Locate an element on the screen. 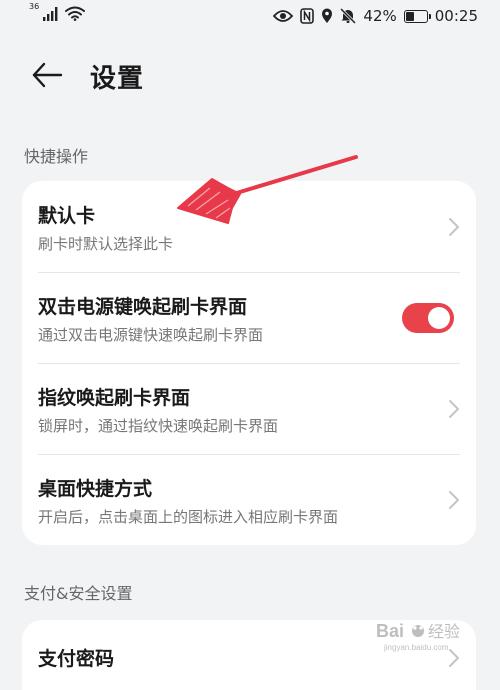  nfc-icon is located at coordinates (307, 16).